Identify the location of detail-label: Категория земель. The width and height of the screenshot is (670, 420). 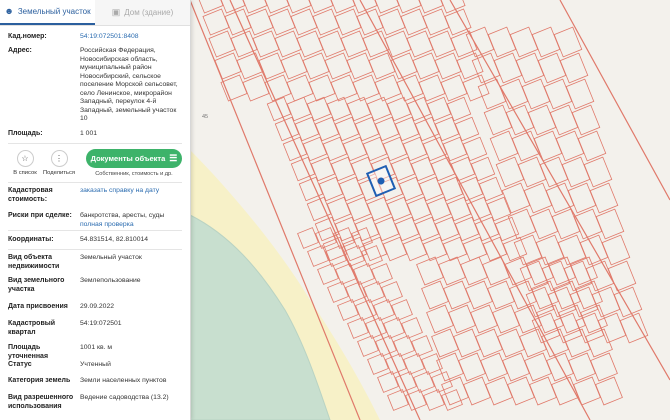
(39, 380).